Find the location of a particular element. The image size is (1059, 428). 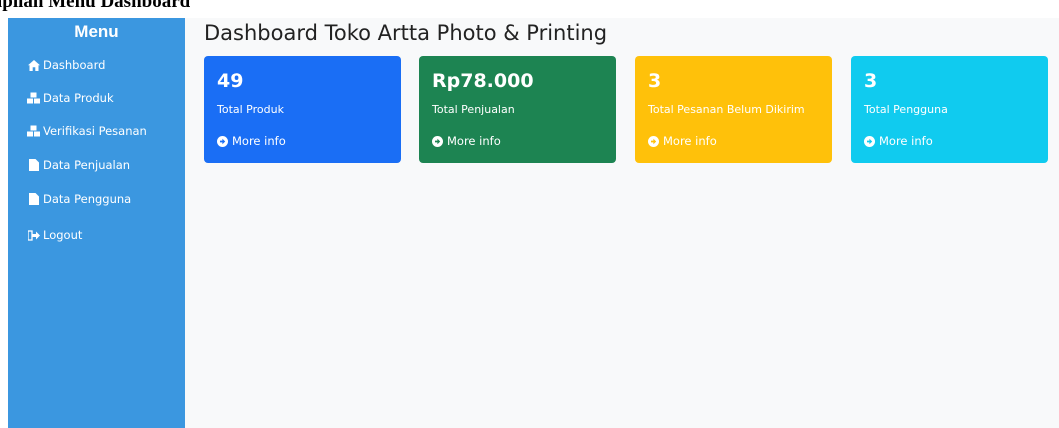

sidebar-item-label: Dashboard is located at coordinates (74, 65).